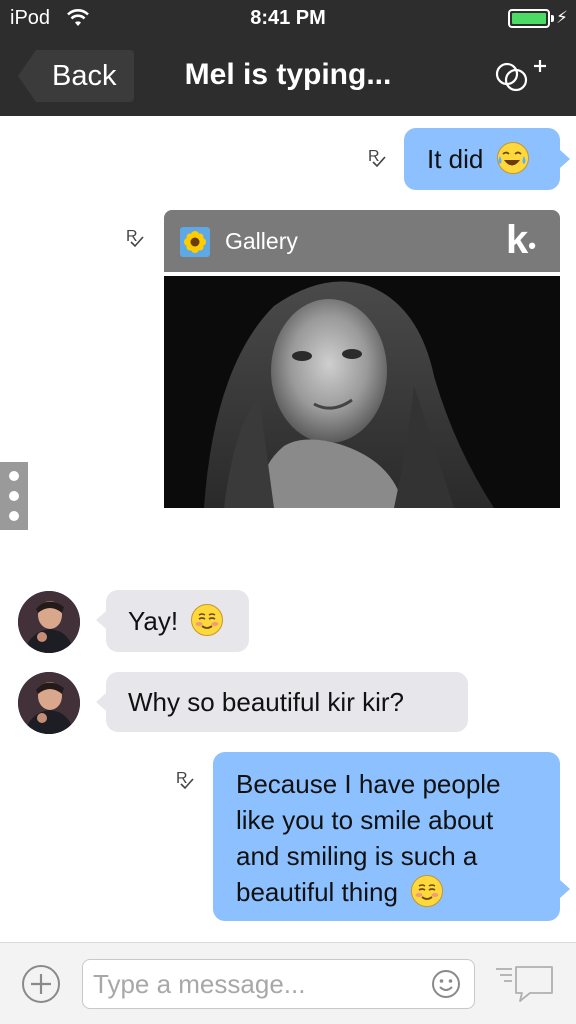  Describe the element at coordinates (362, 241) in the screenshot. I see `gallery-card-header: Gallery k•` at that location.